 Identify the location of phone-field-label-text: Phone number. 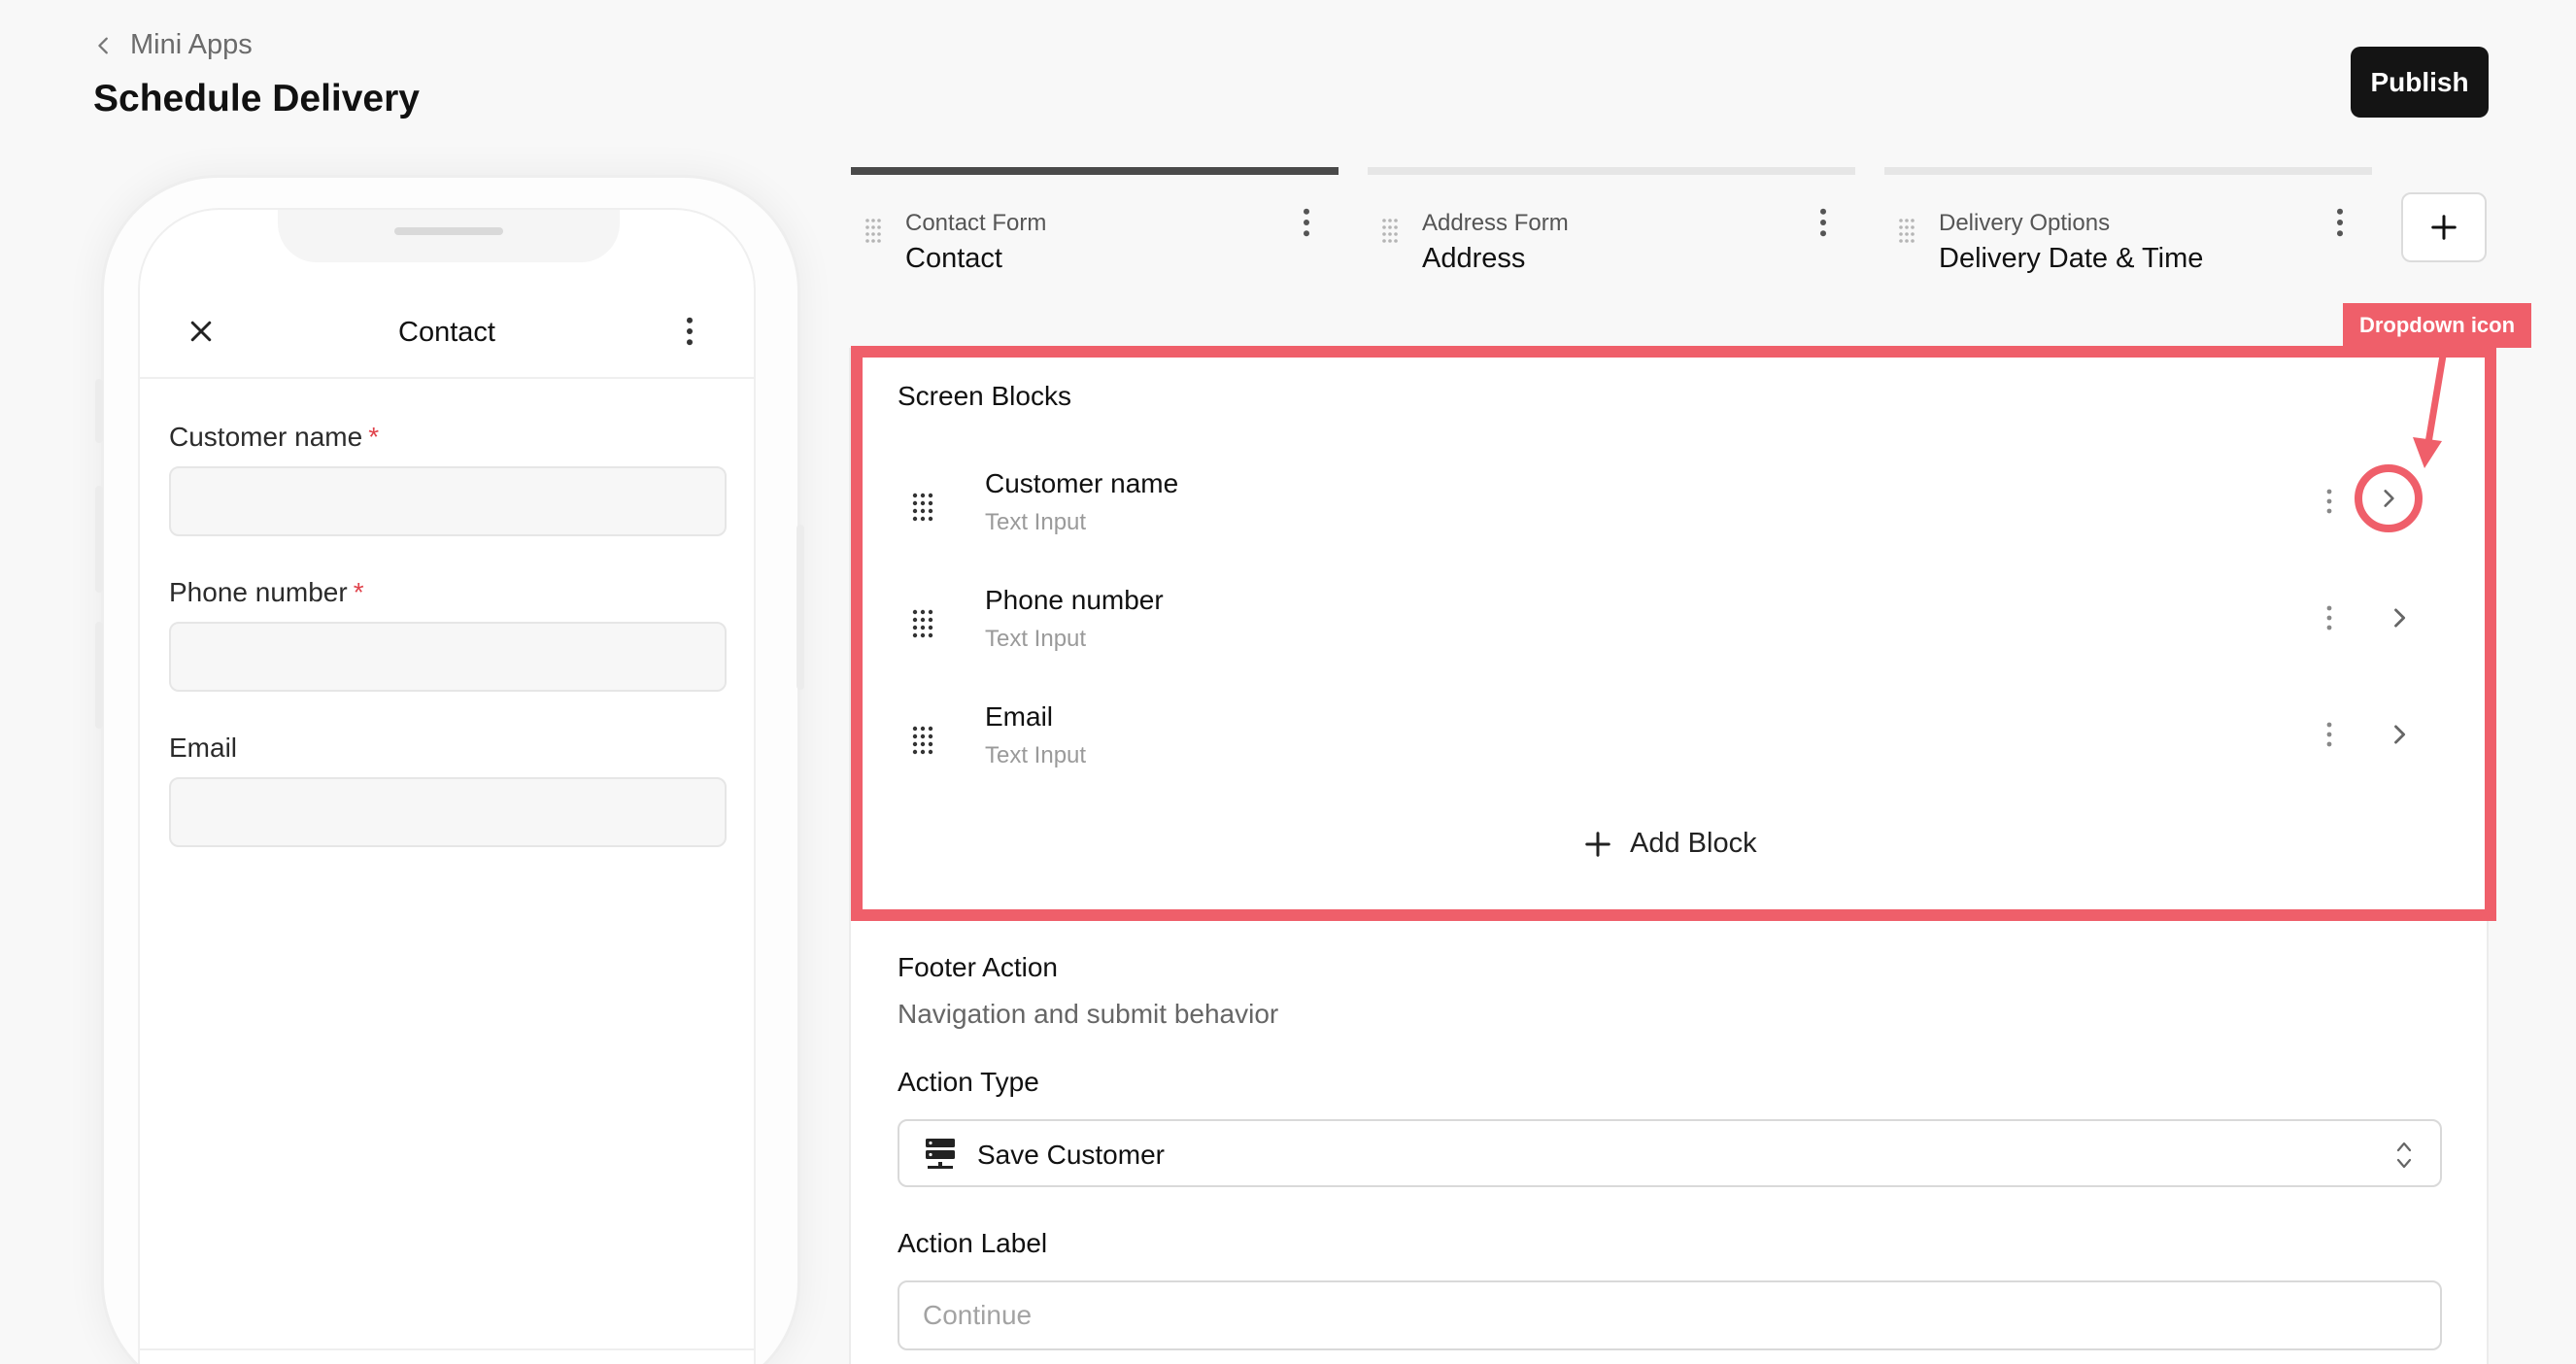
(258, 592).